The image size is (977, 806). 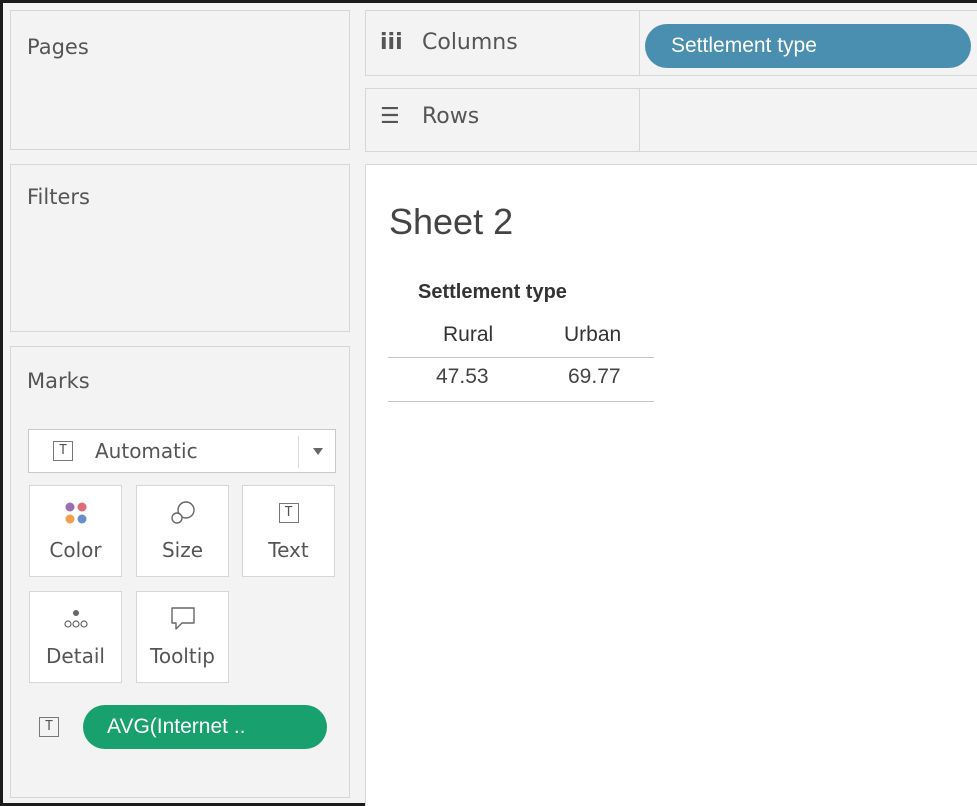 What do you see at coordinates (205, 727) in the screenshot?
I see `avg-internet-pill: AVG(Internet ..` at bounding box center [205, 727].